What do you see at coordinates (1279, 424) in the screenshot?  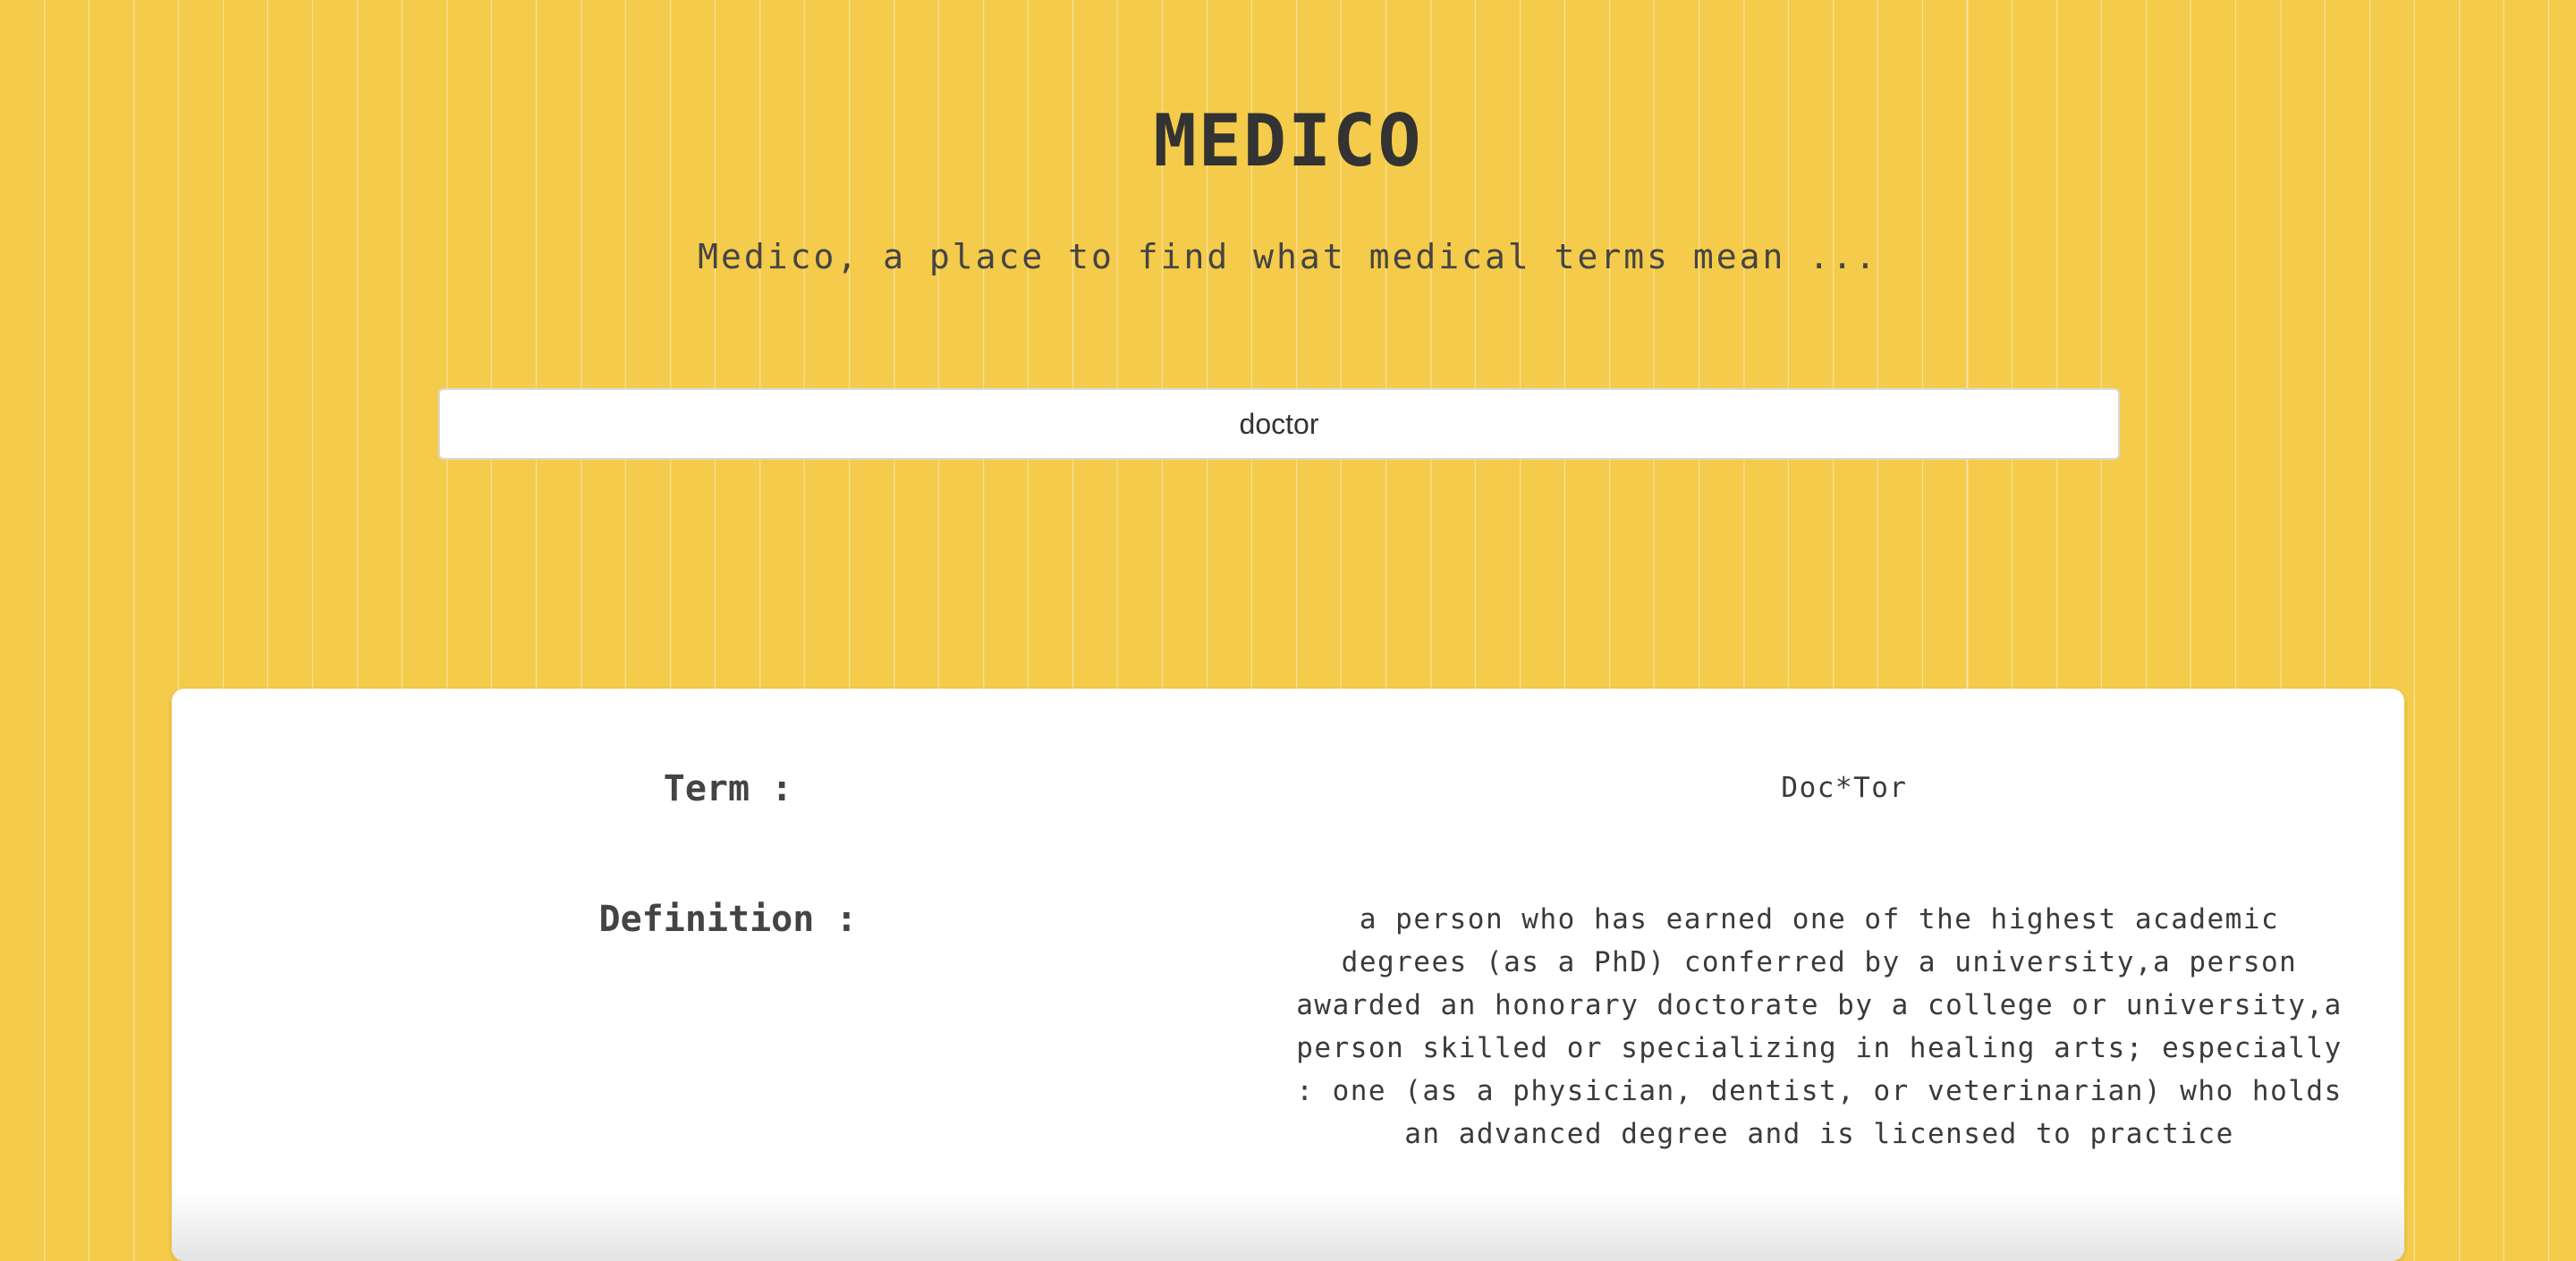 I see `search-input` at bounding box center [1279, 424].